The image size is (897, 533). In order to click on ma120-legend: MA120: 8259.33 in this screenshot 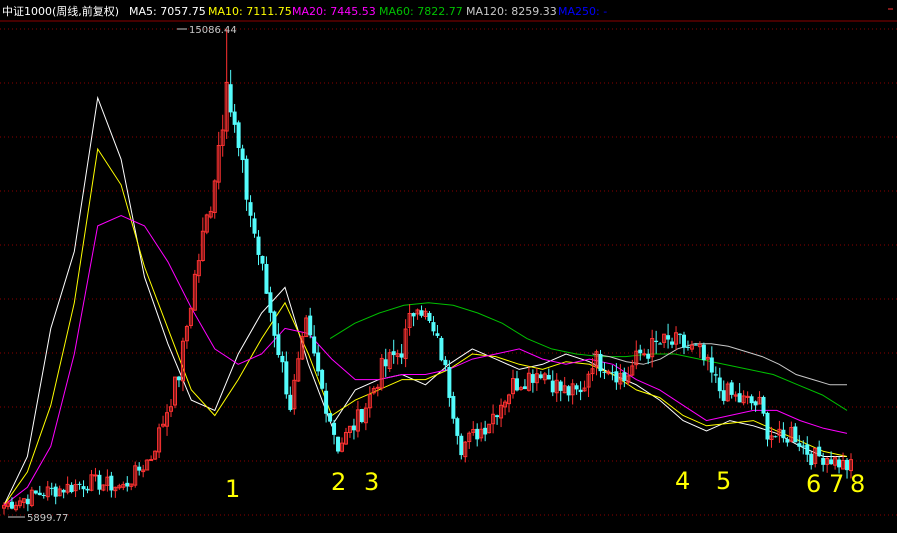, I will do `click(511, 11)`.